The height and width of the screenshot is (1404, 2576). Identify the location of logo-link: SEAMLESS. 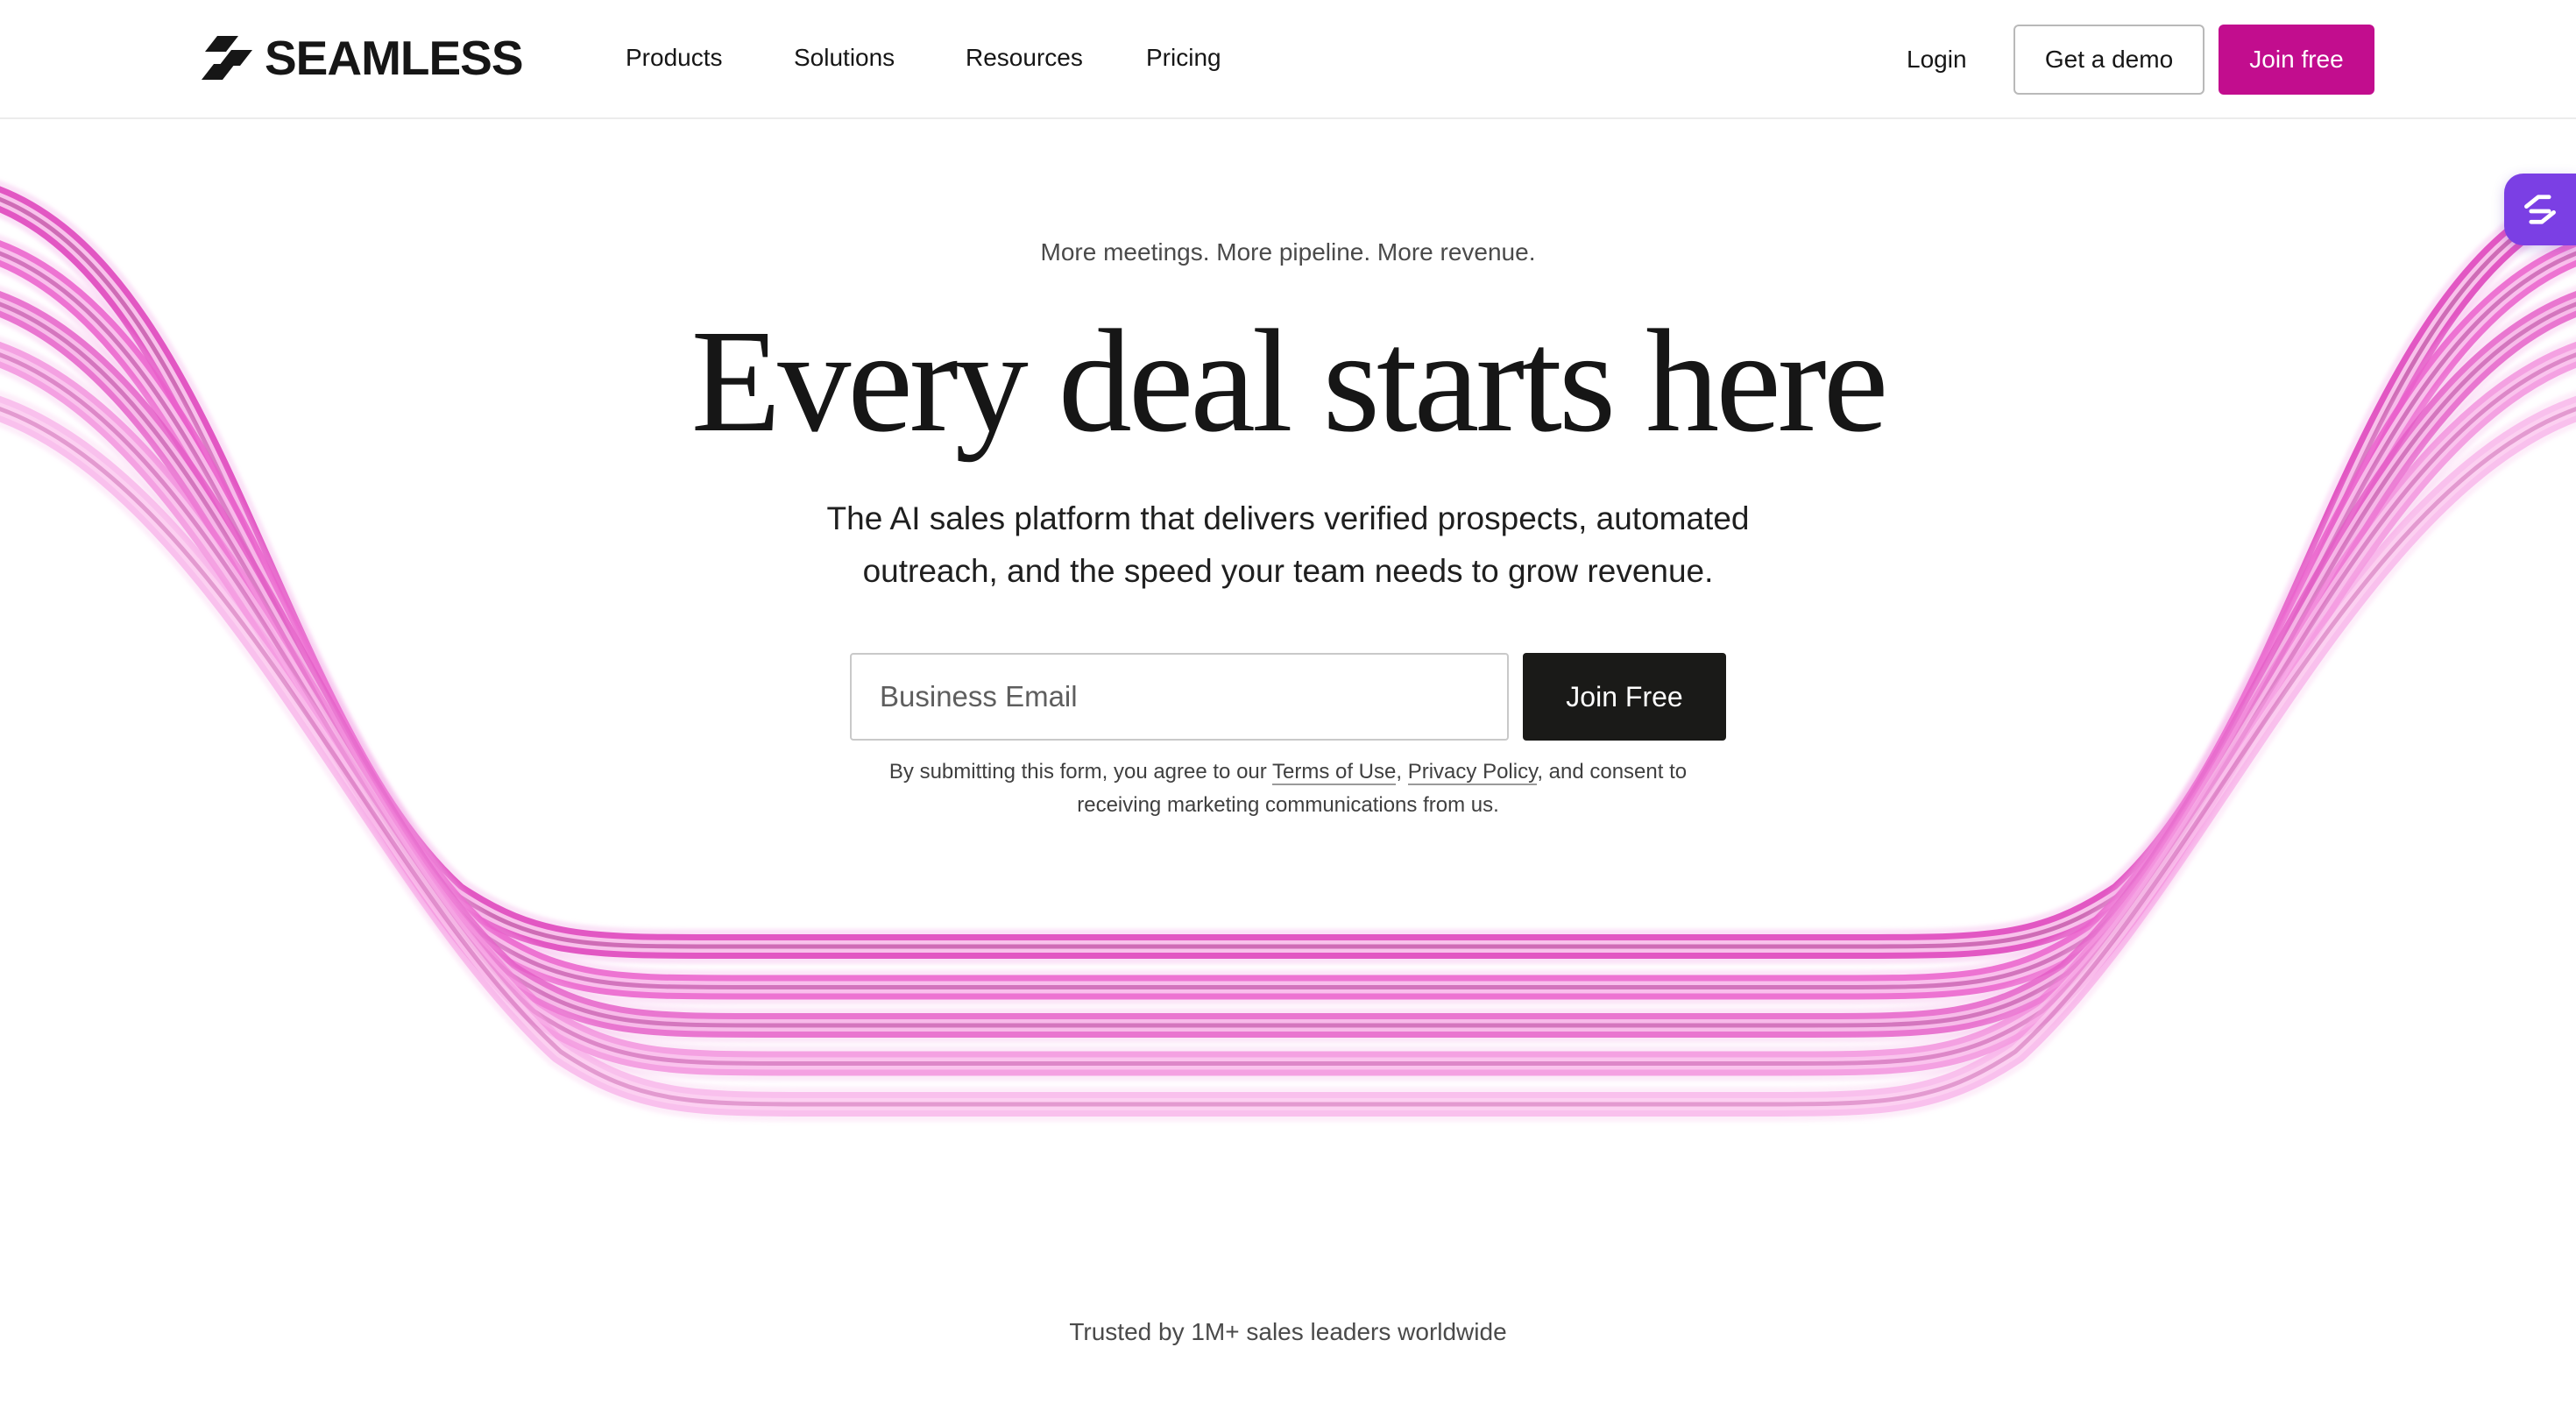
(362, 57).